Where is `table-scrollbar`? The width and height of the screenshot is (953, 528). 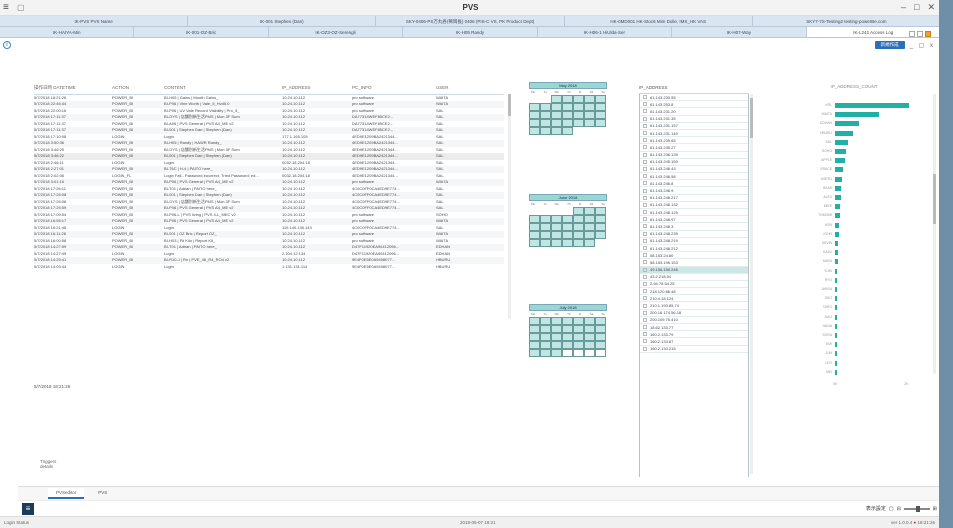 table-scrollbar is located at coordinates (509, 206).